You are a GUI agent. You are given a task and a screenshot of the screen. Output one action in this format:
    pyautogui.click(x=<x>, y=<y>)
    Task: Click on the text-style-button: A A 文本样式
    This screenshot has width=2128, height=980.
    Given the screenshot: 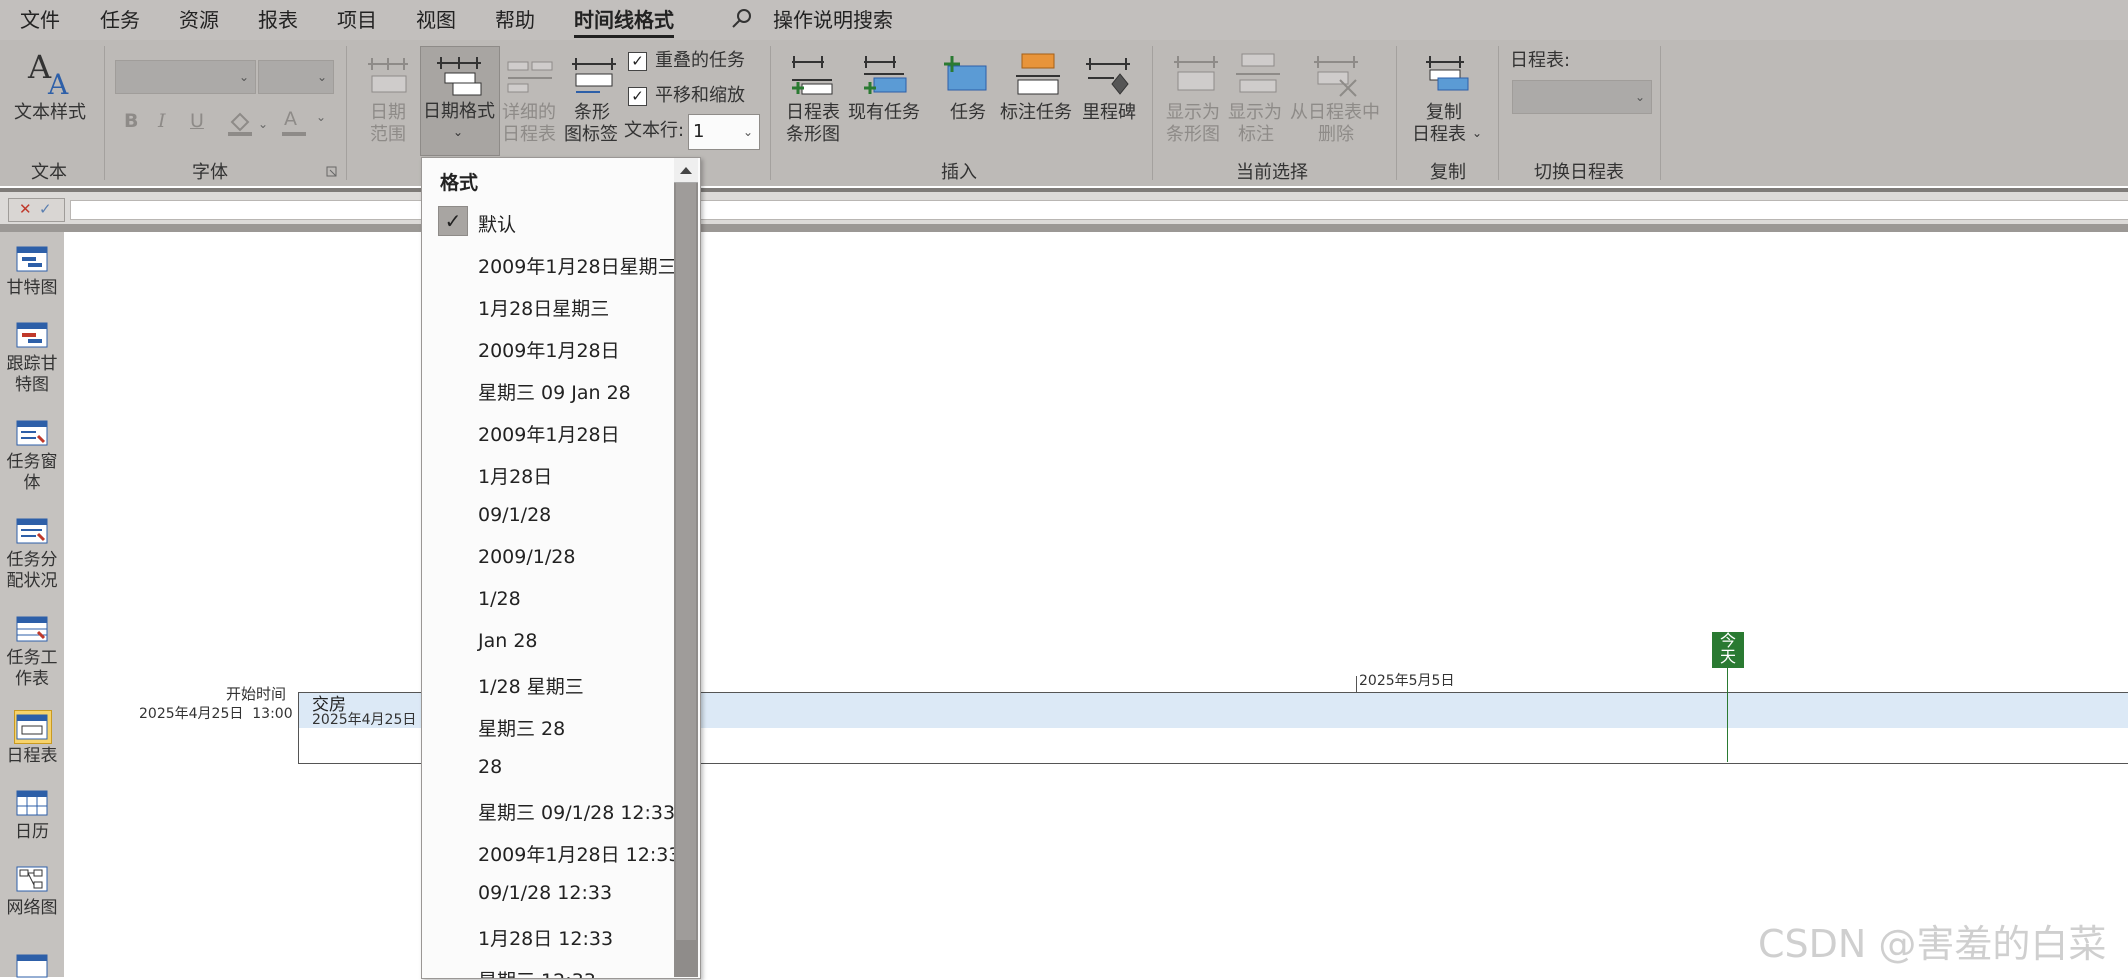 What is the action you would take?
    pyautogui.click(x=51, y=89)
    